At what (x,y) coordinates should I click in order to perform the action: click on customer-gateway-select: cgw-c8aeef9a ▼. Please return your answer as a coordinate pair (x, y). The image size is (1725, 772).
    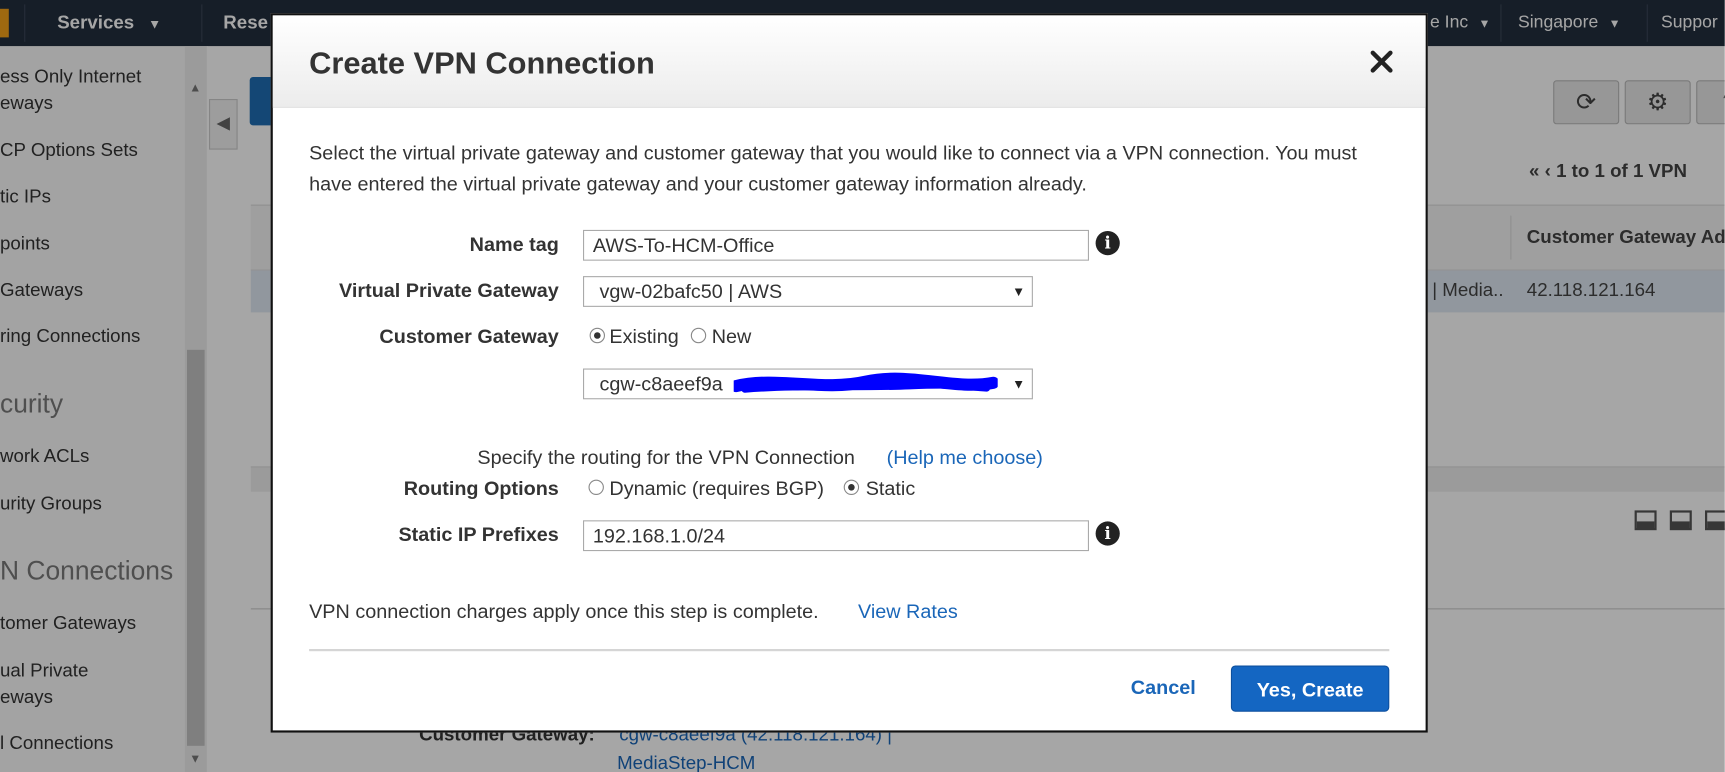
    Looking at the image, I should click on (808, 384).